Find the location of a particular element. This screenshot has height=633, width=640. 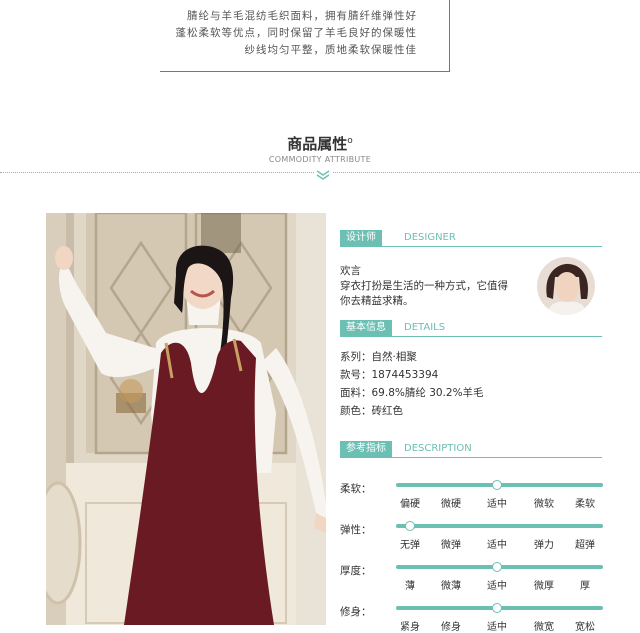

designer-underline is located at coordinates (471, 246).